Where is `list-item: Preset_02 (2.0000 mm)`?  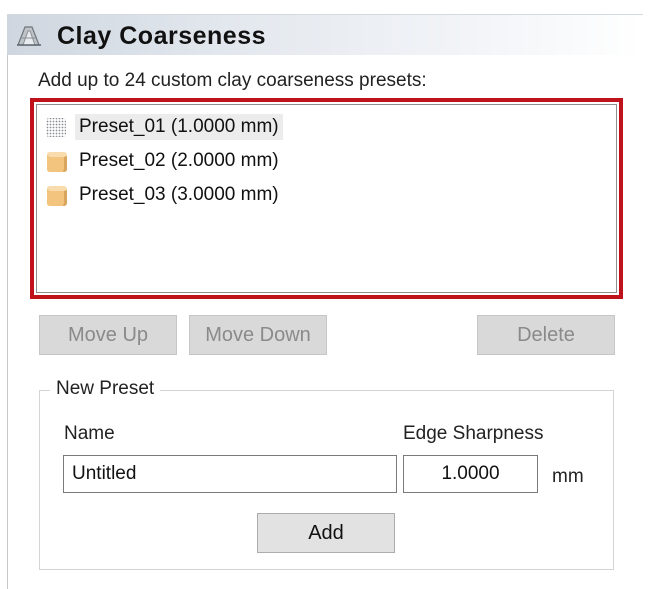 list-item: Preset_02 (2.0000 mm) is located at coordinates (163, 161).